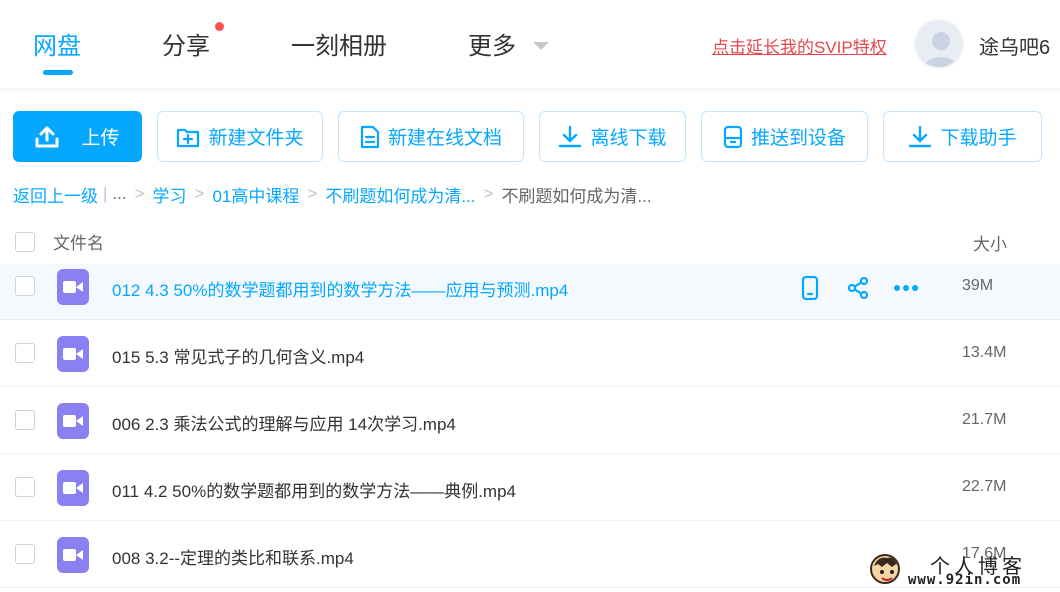 The width and height of the screenshot is (1060, 592). What do you see at coordinates (78, 241) in the screenshot?
I see `column-header-filename: 文件名` at bounding box center [78, 241].